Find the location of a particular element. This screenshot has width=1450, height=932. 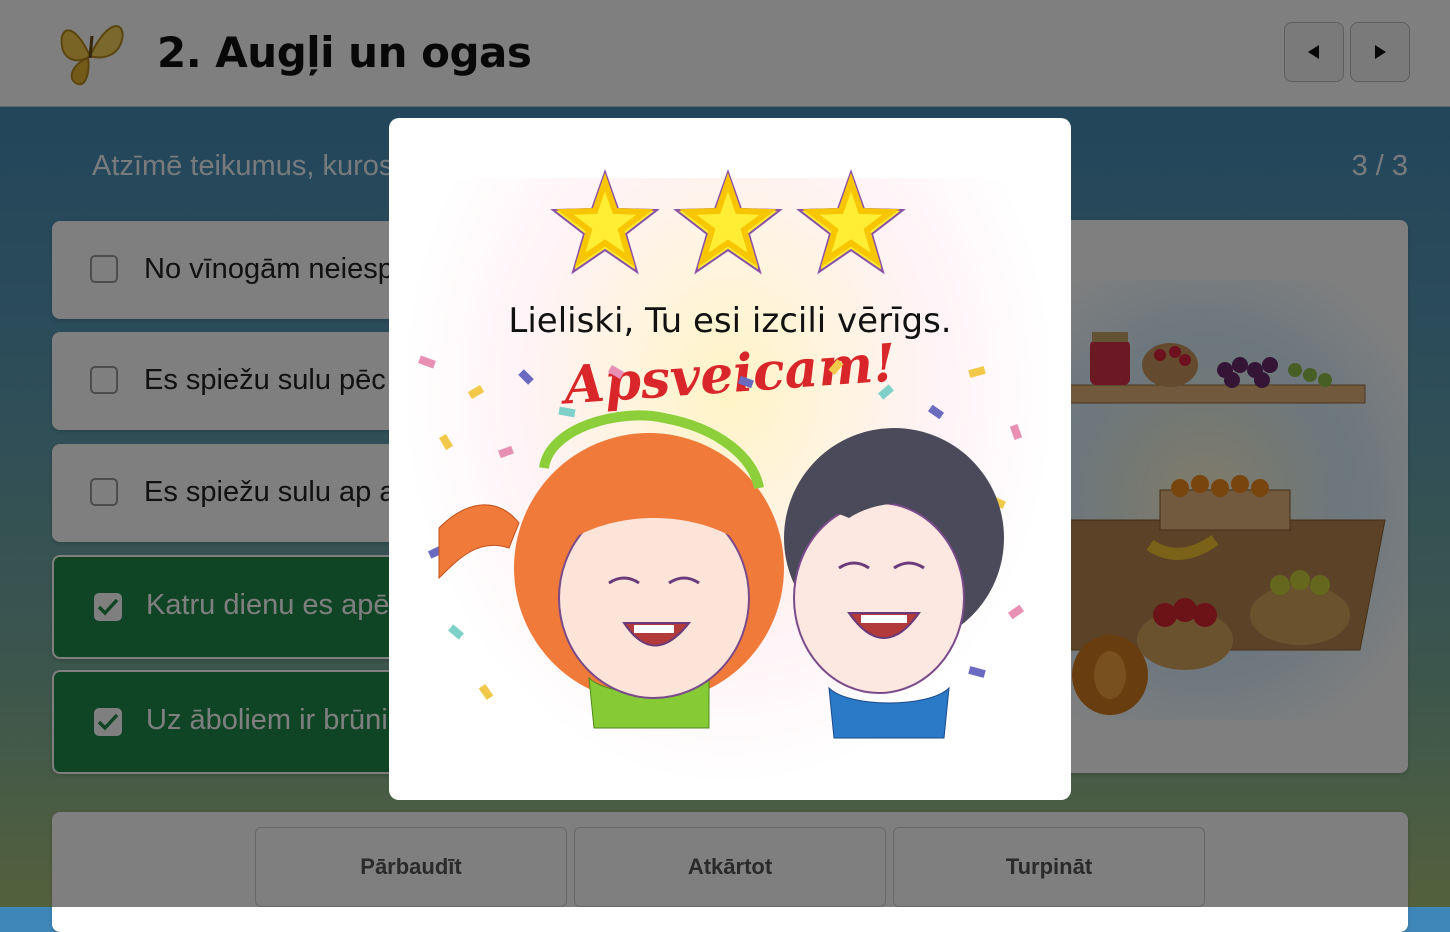

stars-rating is located at coordinates (728, 221).